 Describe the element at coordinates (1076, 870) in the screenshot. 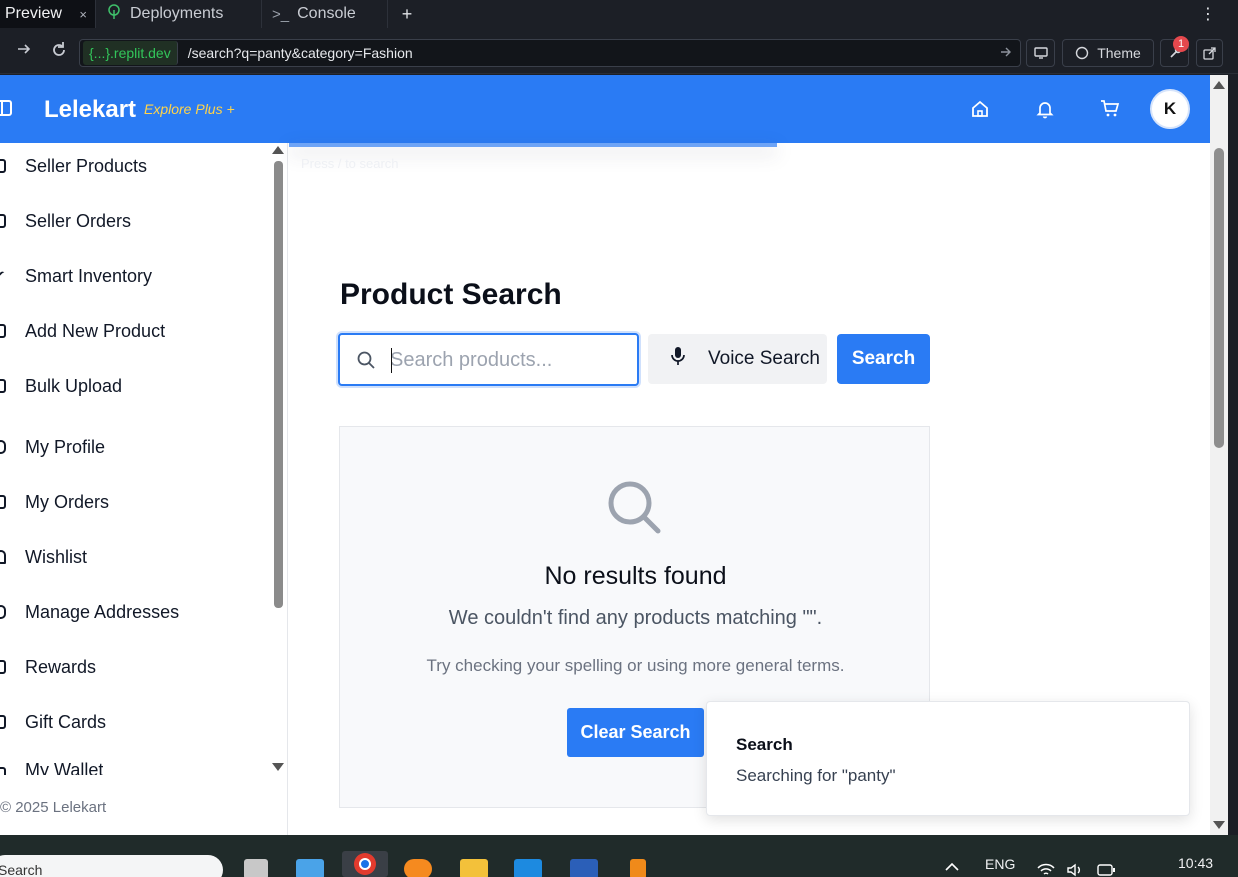

I see `volume-icon` at that location.